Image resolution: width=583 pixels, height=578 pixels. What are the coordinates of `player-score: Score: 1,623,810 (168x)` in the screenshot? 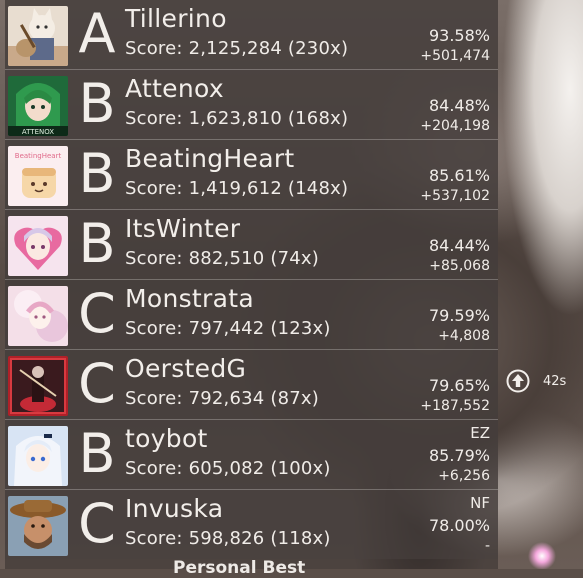 It's located at (237, 118).